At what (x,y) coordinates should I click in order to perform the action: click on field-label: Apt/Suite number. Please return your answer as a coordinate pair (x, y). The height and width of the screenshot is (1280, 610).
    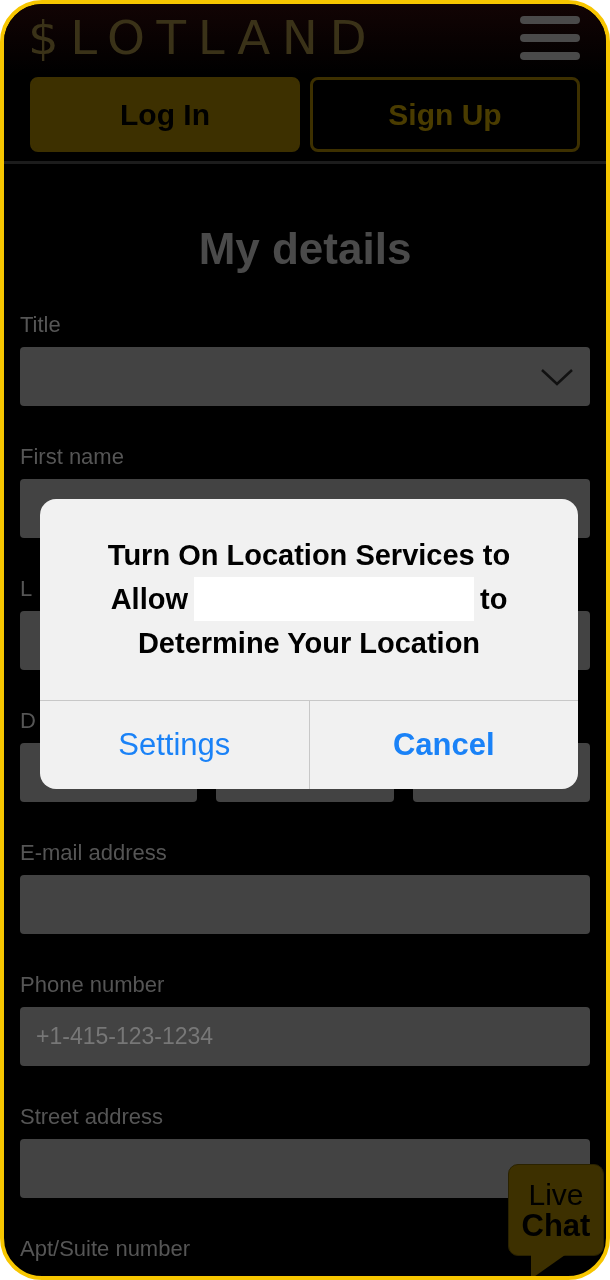
    Looking at the image, I should click on (105, 1249).